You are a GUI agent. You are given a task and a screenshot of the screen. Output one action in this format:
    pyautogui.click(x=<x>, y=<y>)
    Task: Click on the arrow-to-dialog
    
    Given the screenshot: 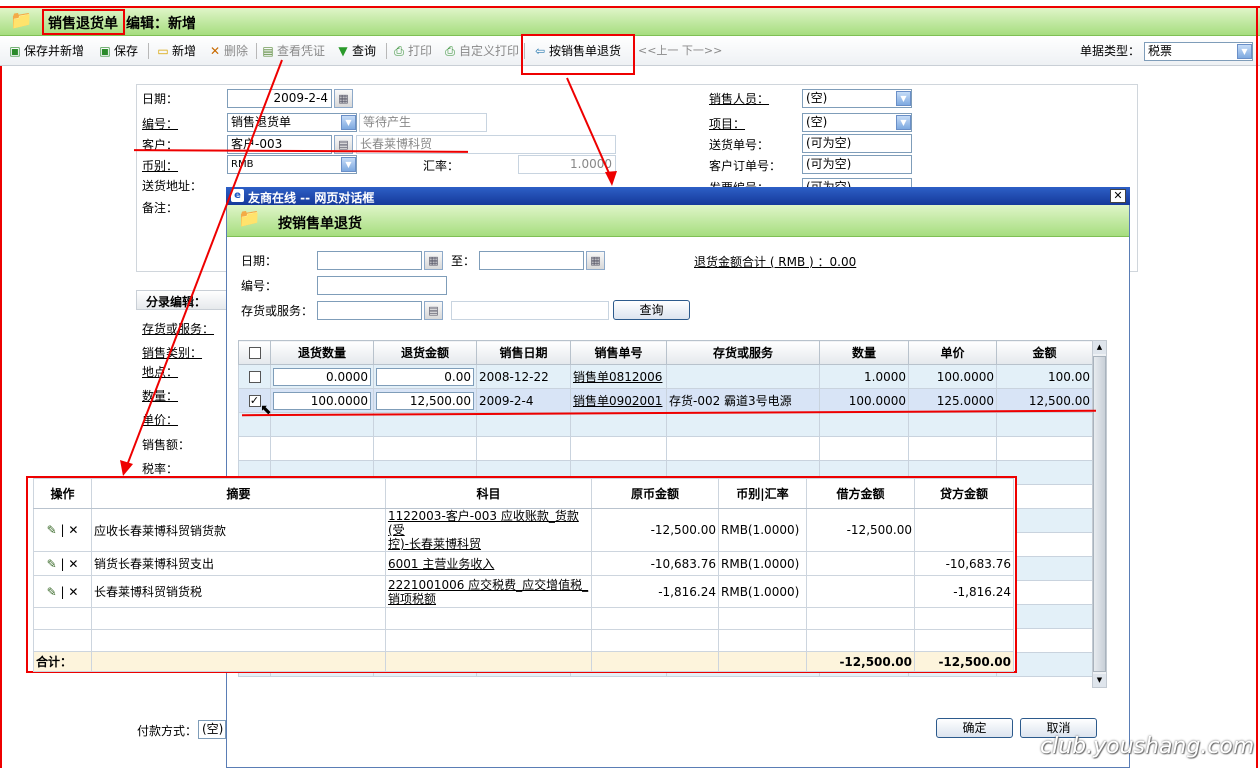 What is the action you would take?
    pyautogui.click(x=589, y=129)
    